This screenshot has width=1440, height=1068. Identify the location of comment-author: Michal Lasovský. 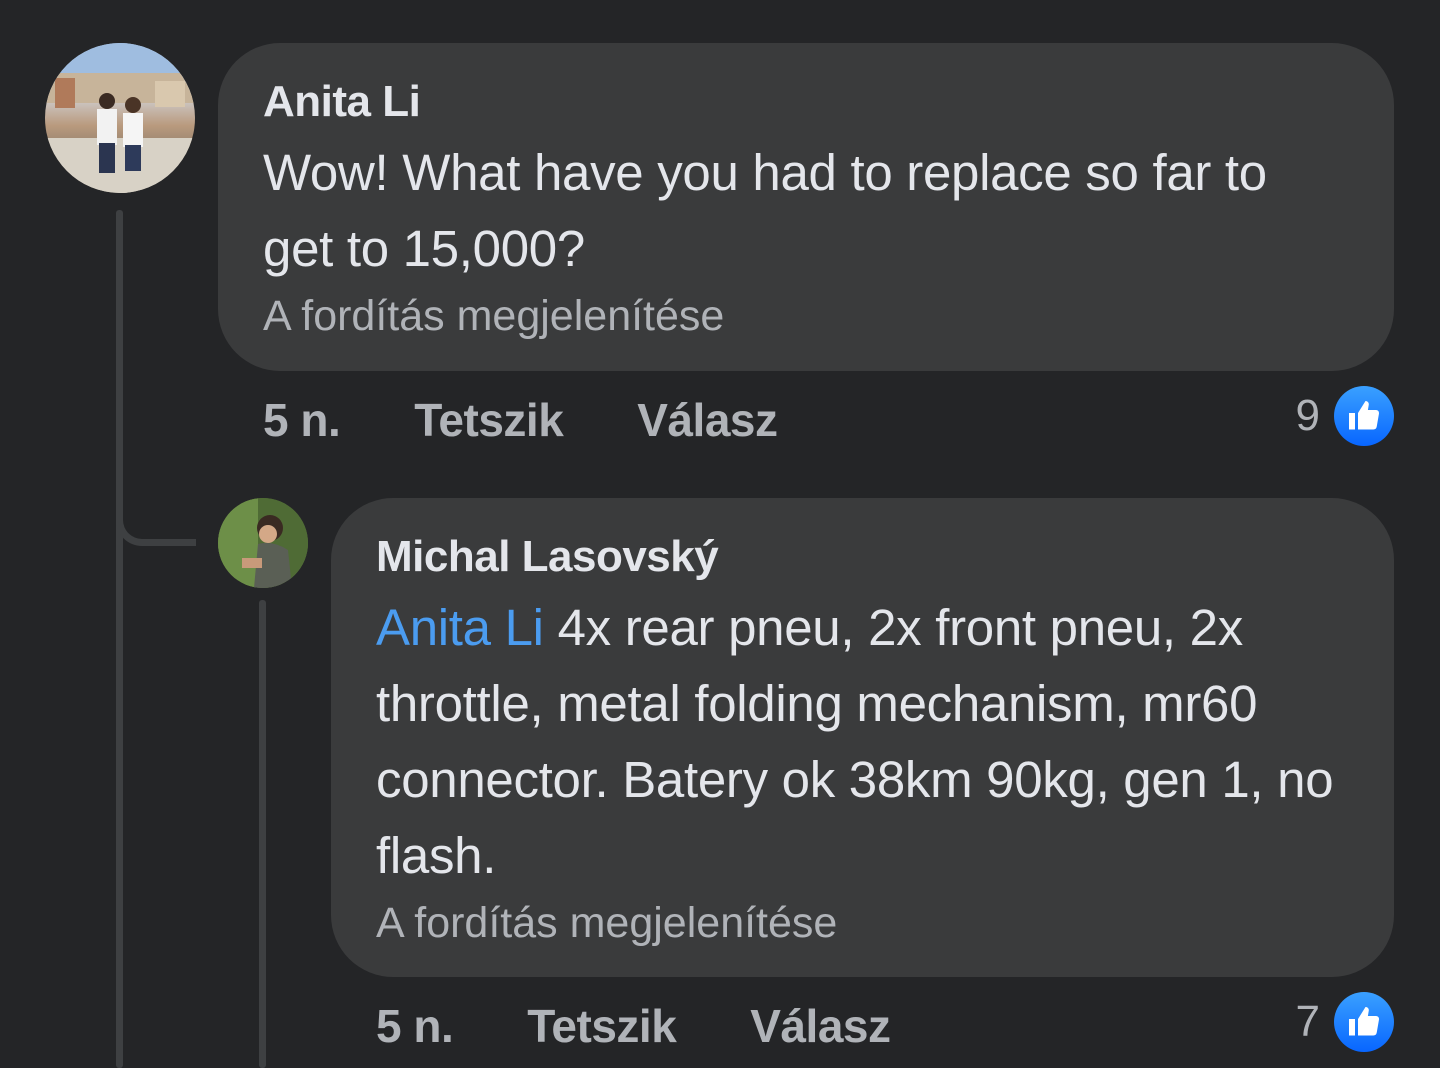
(863, 557).